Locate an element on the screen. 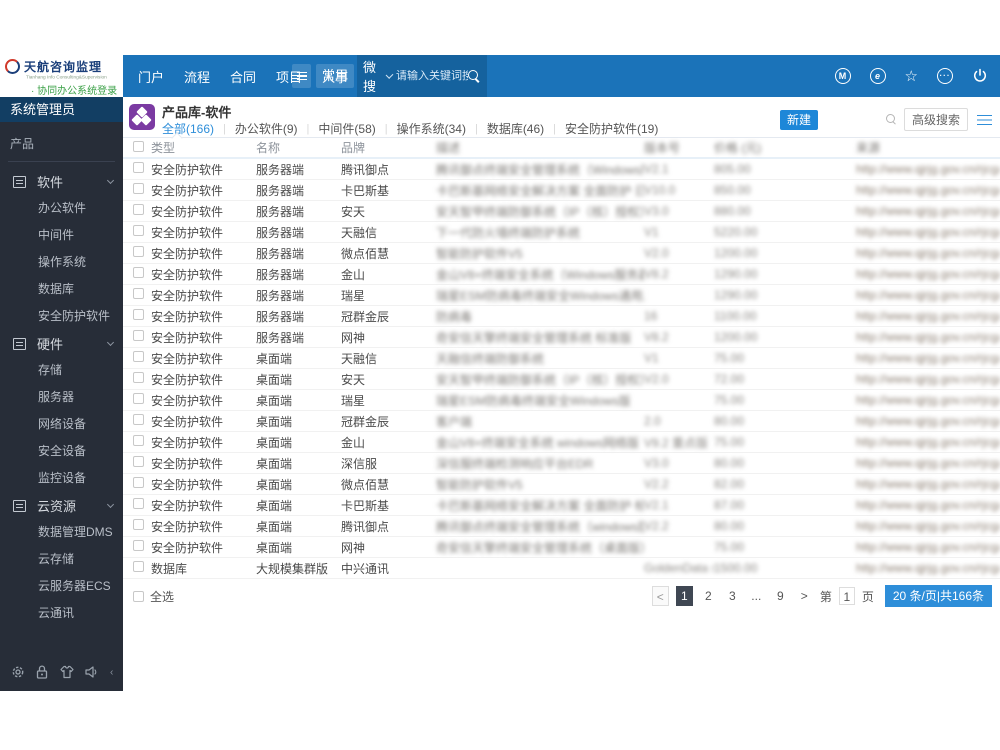 This screenshot has width=1000, height=750. sidebar-item-监控设备: 监控设备 is located at coordinates (61, 478).